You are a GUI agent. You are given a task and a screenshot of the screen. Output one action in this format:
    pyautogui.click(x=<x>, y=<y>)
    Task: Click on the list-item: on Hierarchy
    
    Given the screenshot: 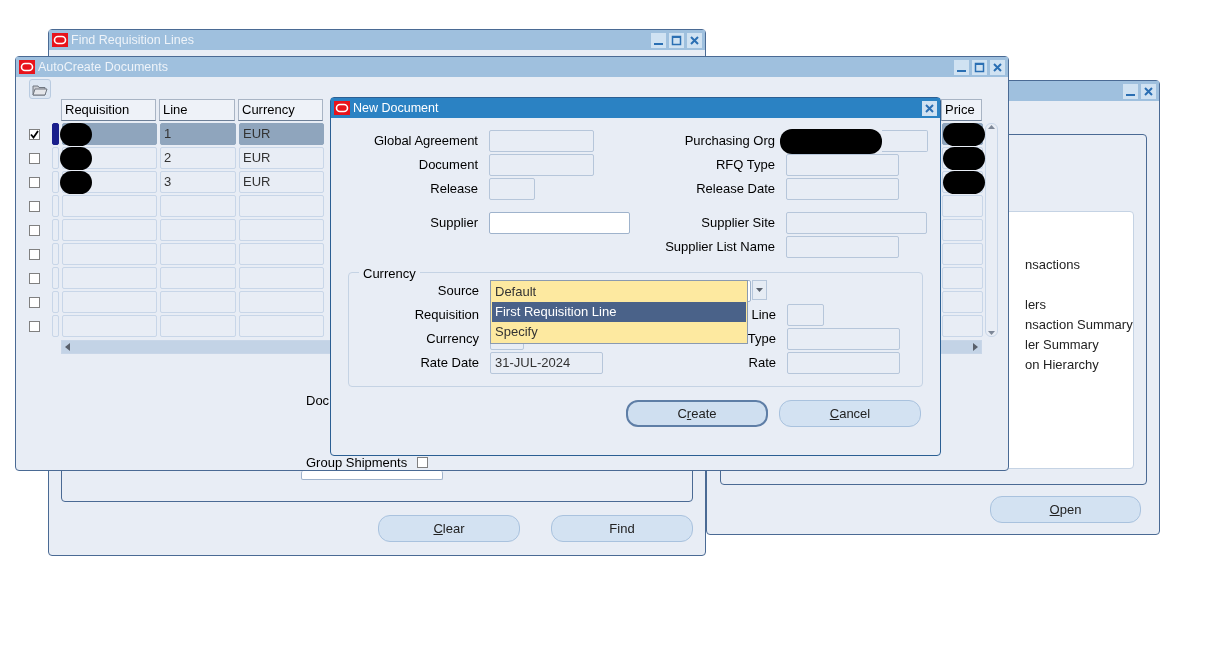 What is the action you would take?
    pyautogui.click(x=1079, y=365)
    